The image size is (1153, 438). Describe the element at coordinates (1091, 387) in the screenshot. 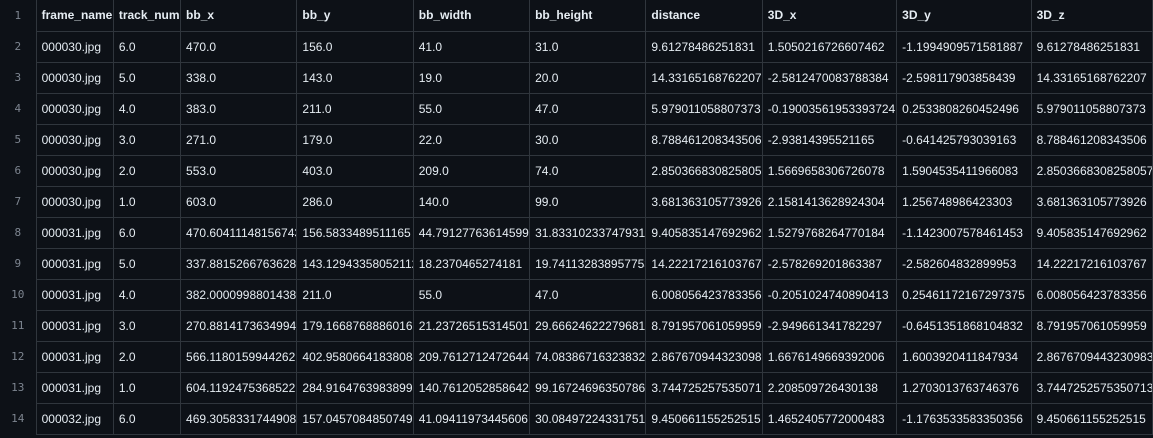

I see `table-cell: 3.7447252575350713` at that location.